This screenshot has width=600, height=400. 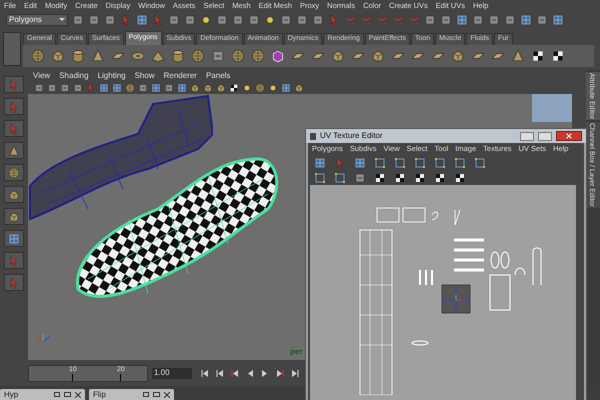 I want to click on viewport-menu-item: Panels, so click(x=218, y=76).